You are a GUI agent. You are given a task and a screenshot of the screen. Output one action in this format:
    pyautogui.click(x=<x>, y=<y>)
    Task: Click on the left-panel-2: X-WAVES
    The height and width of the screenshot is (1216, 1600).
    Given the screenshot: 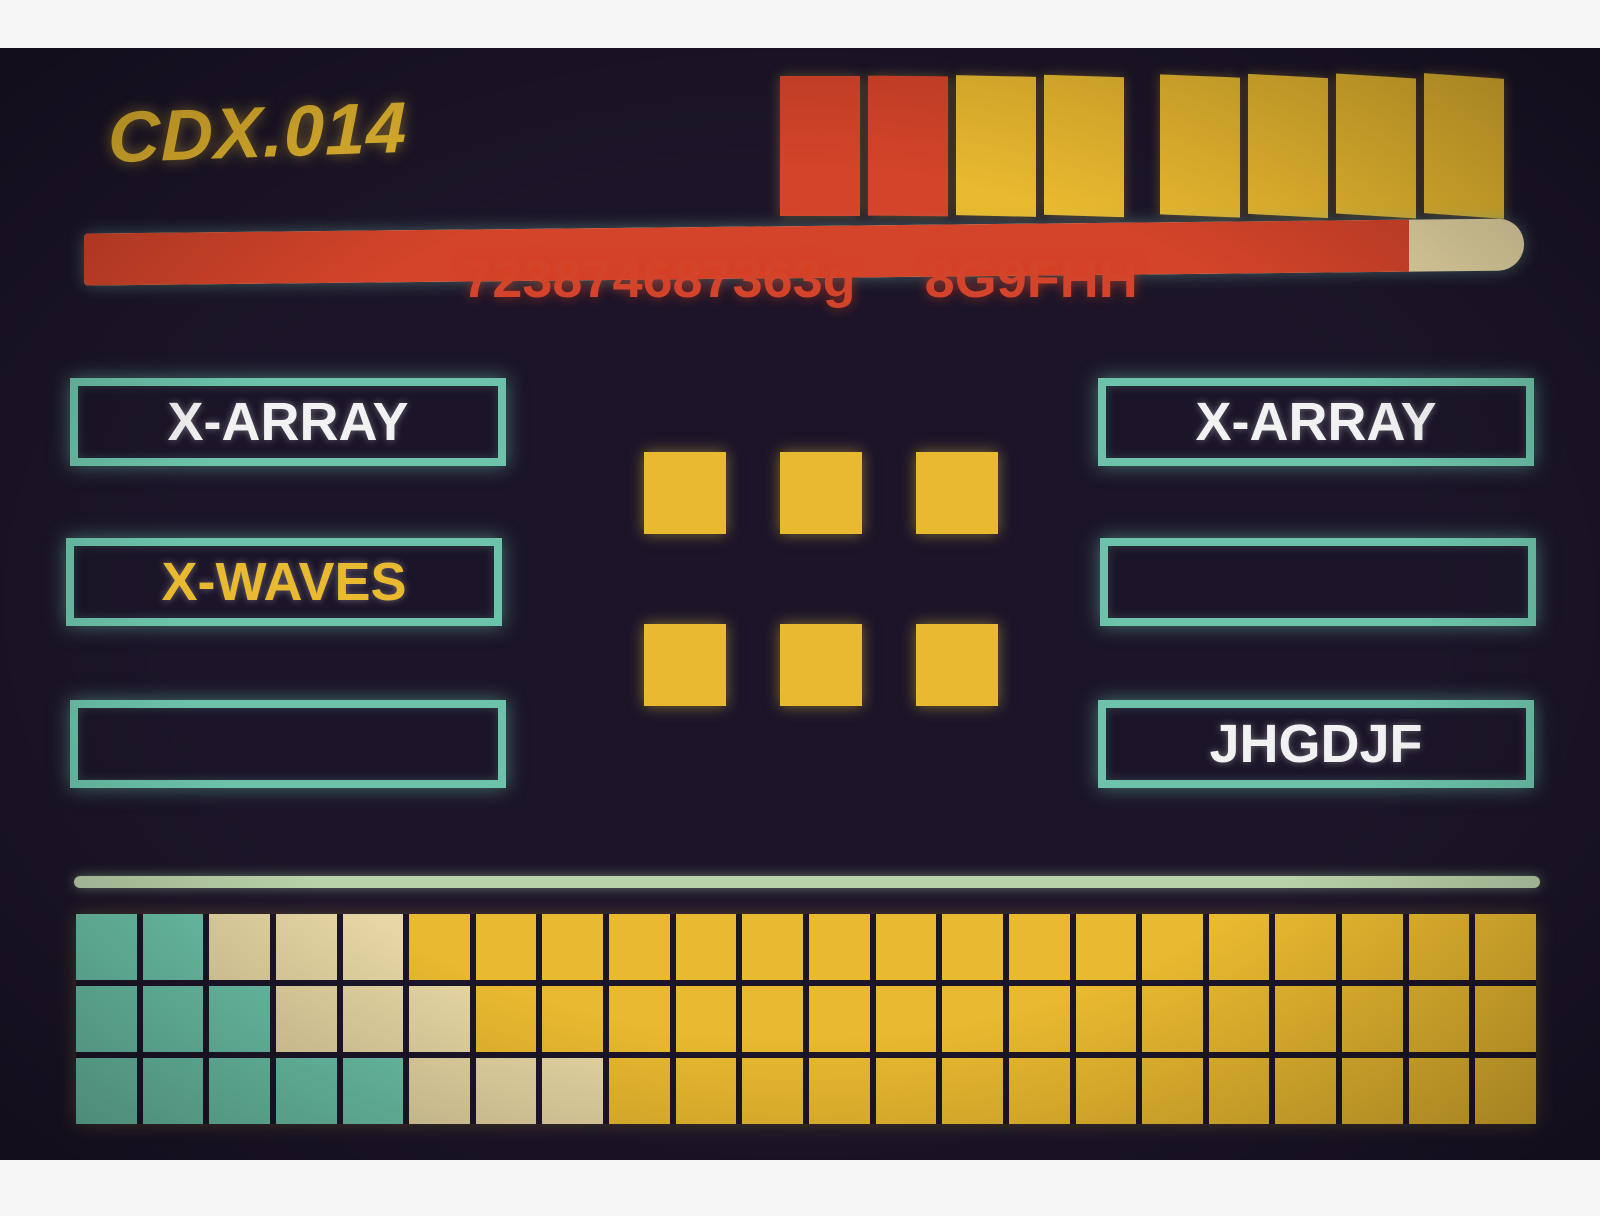 What is the action you would take?
    pyautogui.click(x=284, y=582)
    